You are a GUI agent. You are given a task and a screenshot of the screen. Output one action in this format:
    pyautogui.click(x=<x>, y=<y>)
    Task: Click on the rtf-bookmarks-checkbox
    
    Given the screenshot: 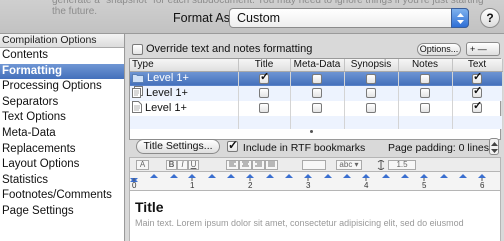 What is the action you would take?
    pyautogui.click(x=232, y=145)
    